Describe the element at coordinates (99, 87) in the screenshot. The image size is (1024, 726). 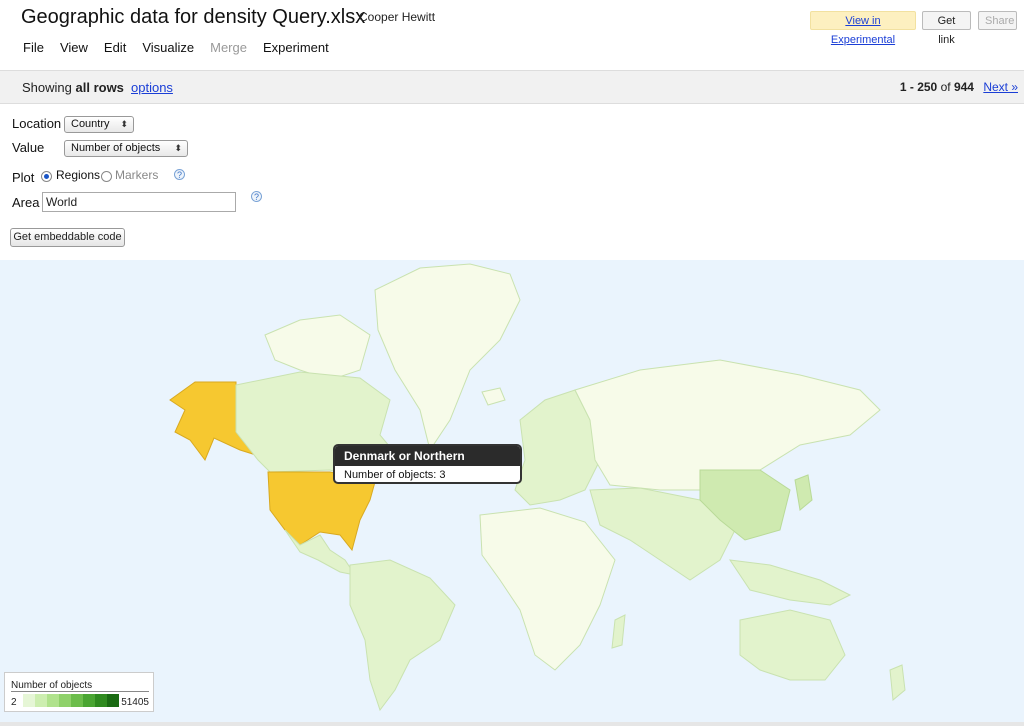
I see `showing-all-rows: all rows` at that location.